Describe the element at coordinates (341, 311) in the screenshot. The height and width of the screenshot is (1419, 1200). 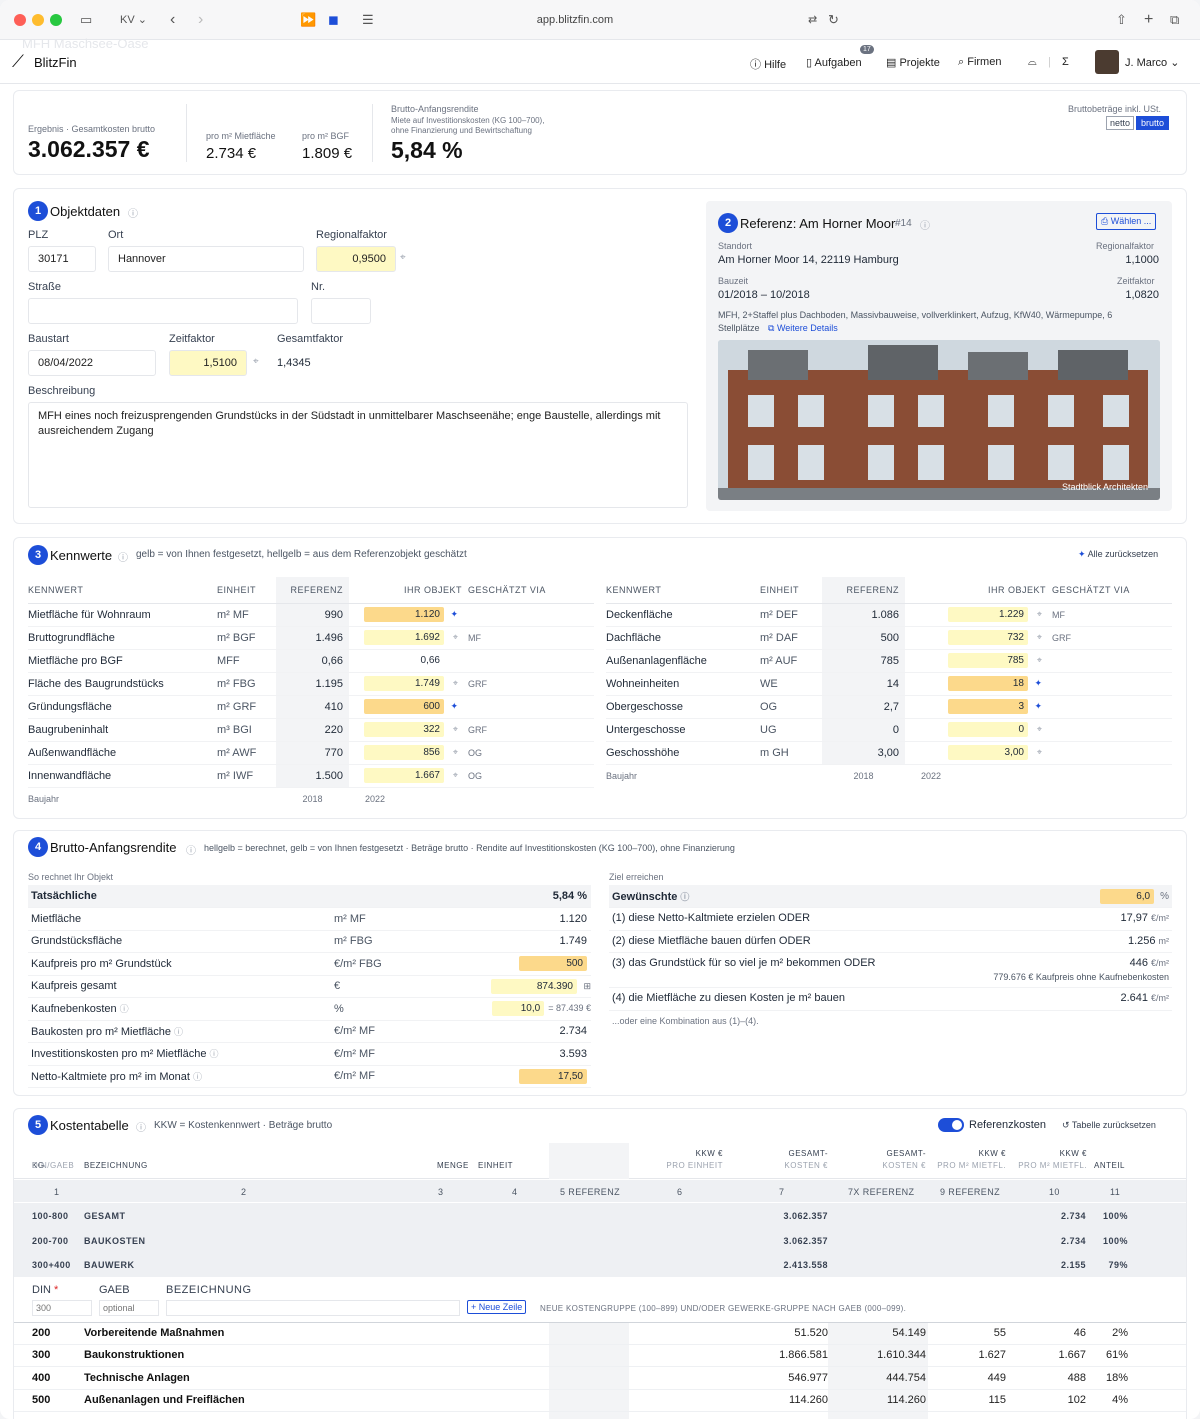
I see `nr-input` at that location.